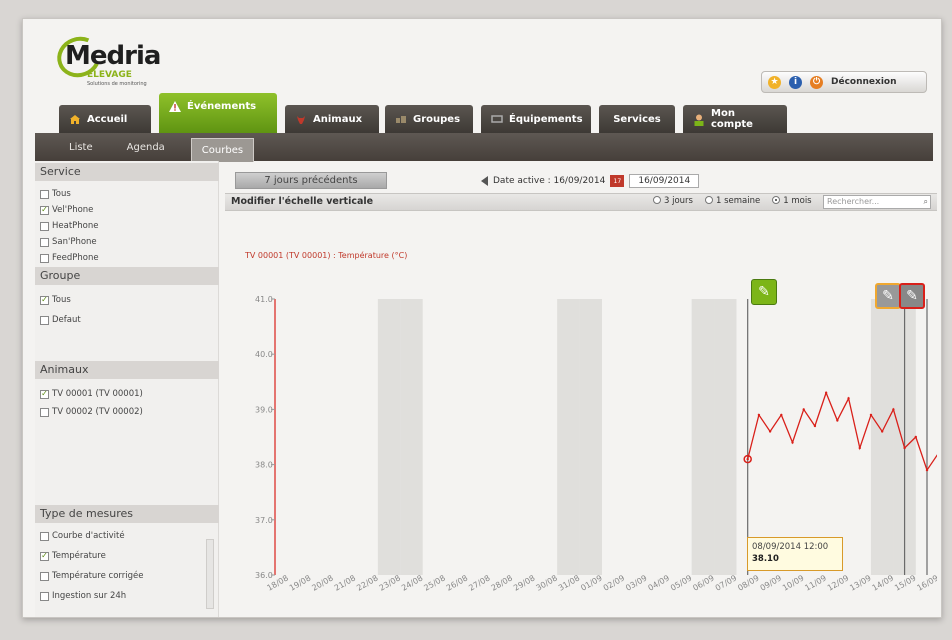 The width and height of the screenshot is (952, 640). What do you see at coordinates (524, 582) in the screenshot?
I see `x-tick-label: 29/08` at bounding box center [524, 582].